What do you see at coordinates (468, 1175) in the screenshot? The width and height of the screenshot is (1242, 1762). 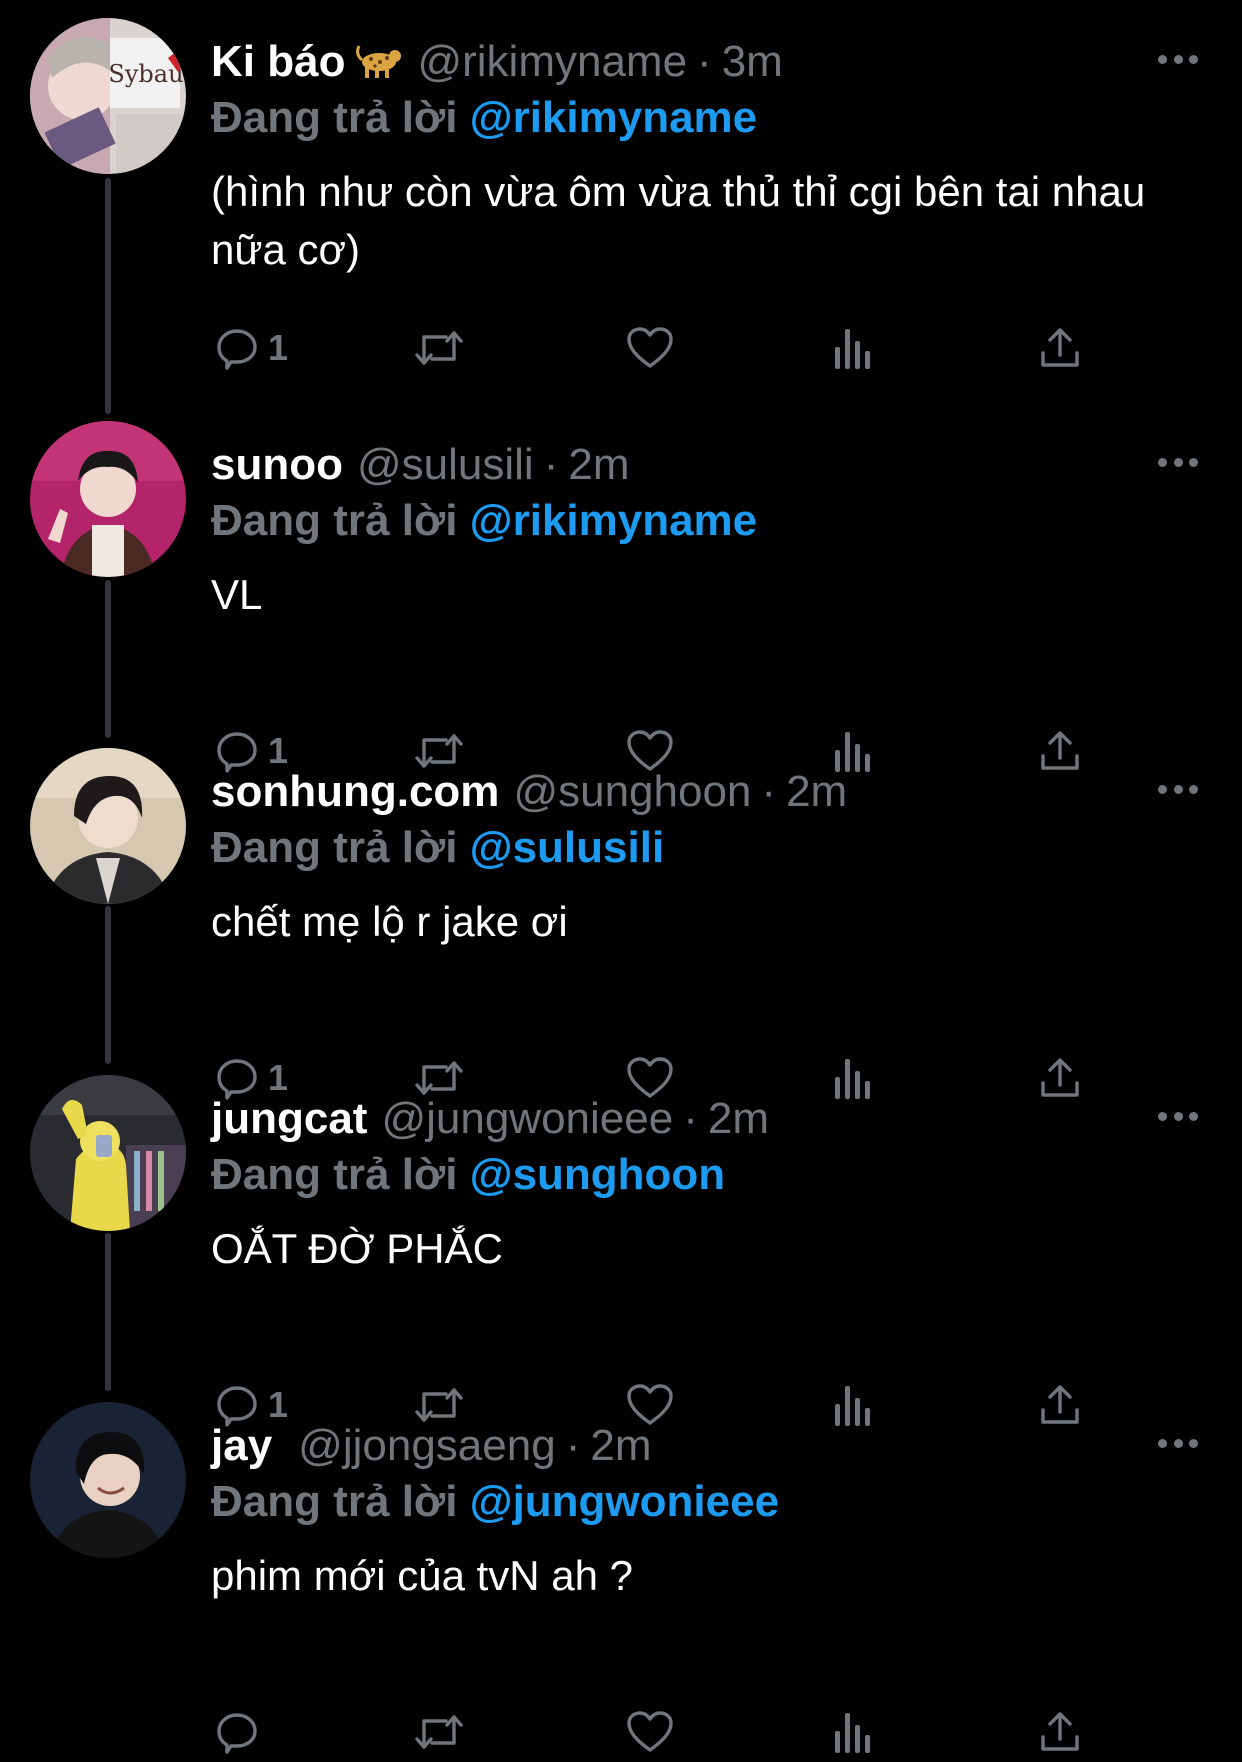 I see `replying-to: Đang trả lời @sunghoon` at bounding box center [468, 1175].